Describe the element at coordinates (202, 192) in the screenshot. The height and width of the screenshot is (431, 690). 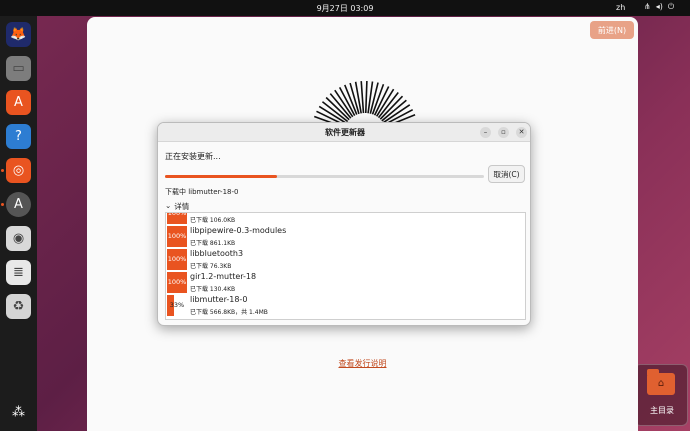
I see `download-status-label: 下载中 libmutter-18-0` at that location.